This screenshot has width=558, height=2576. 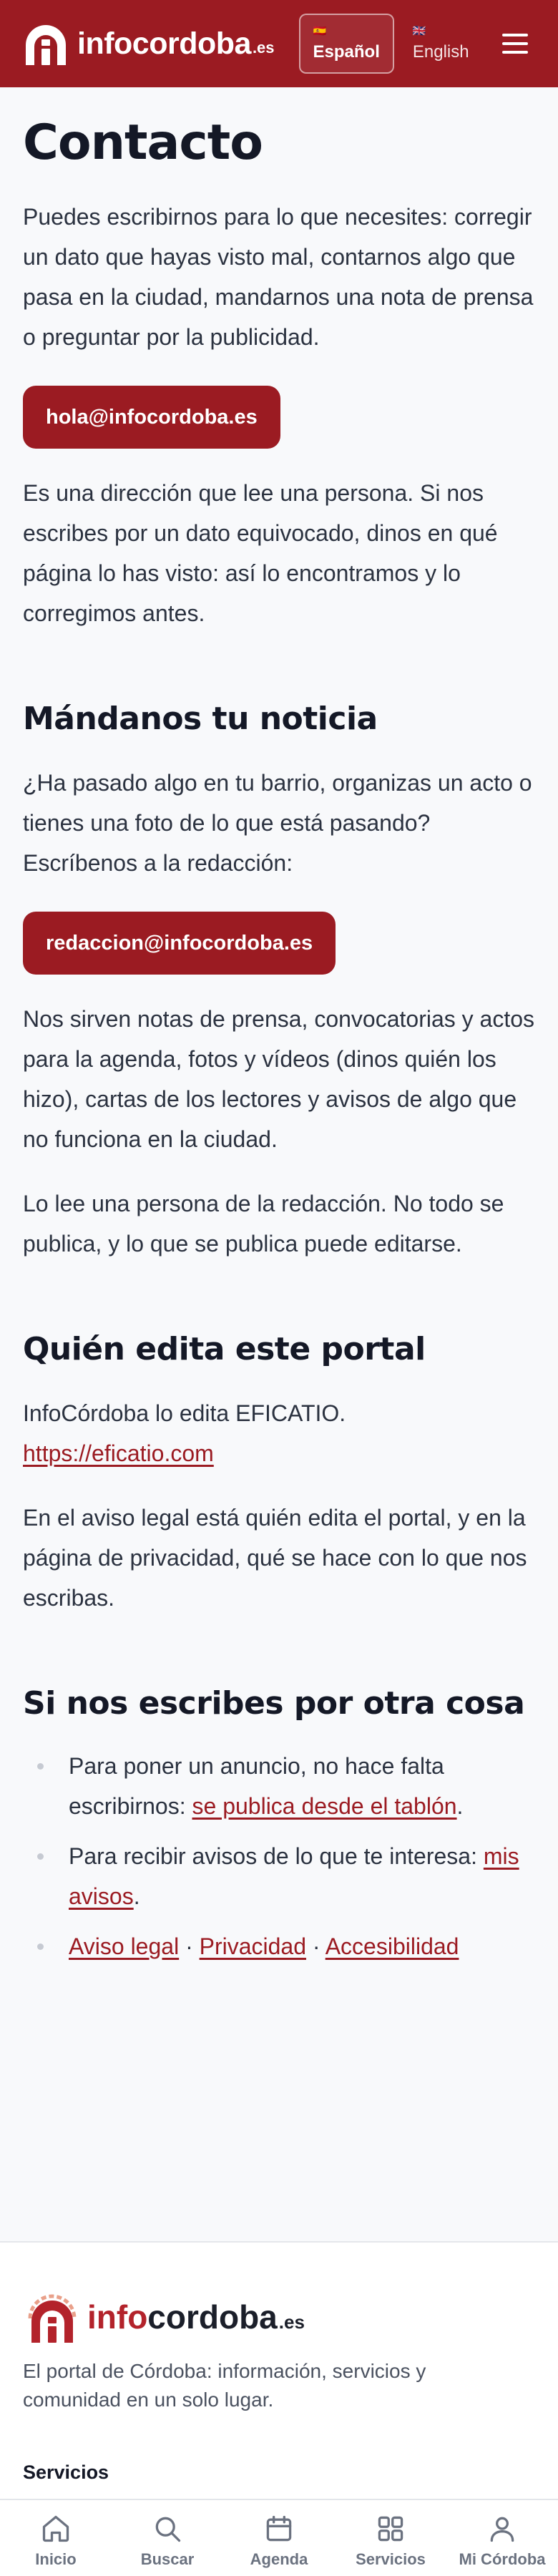 I want to click on home-icon, so click(x=56, y=2528).